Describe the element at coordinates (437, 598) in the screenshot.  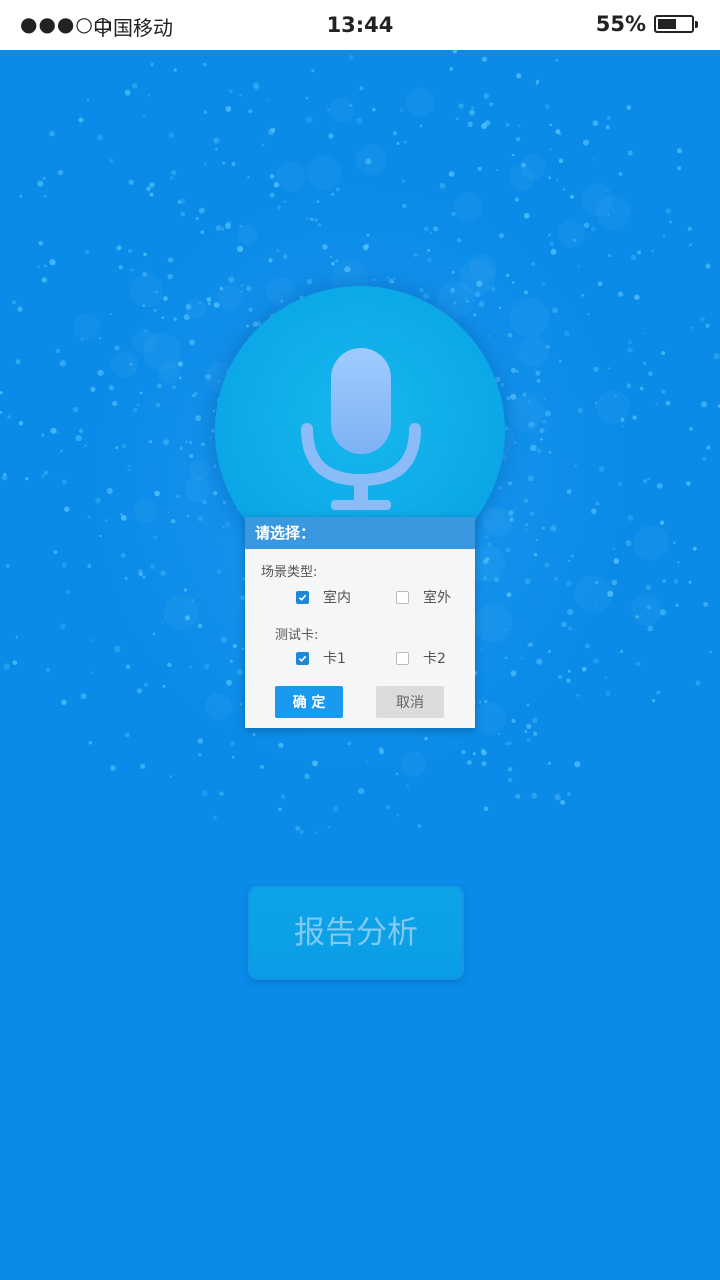
I see `outdoor-label: 室外` at that location.